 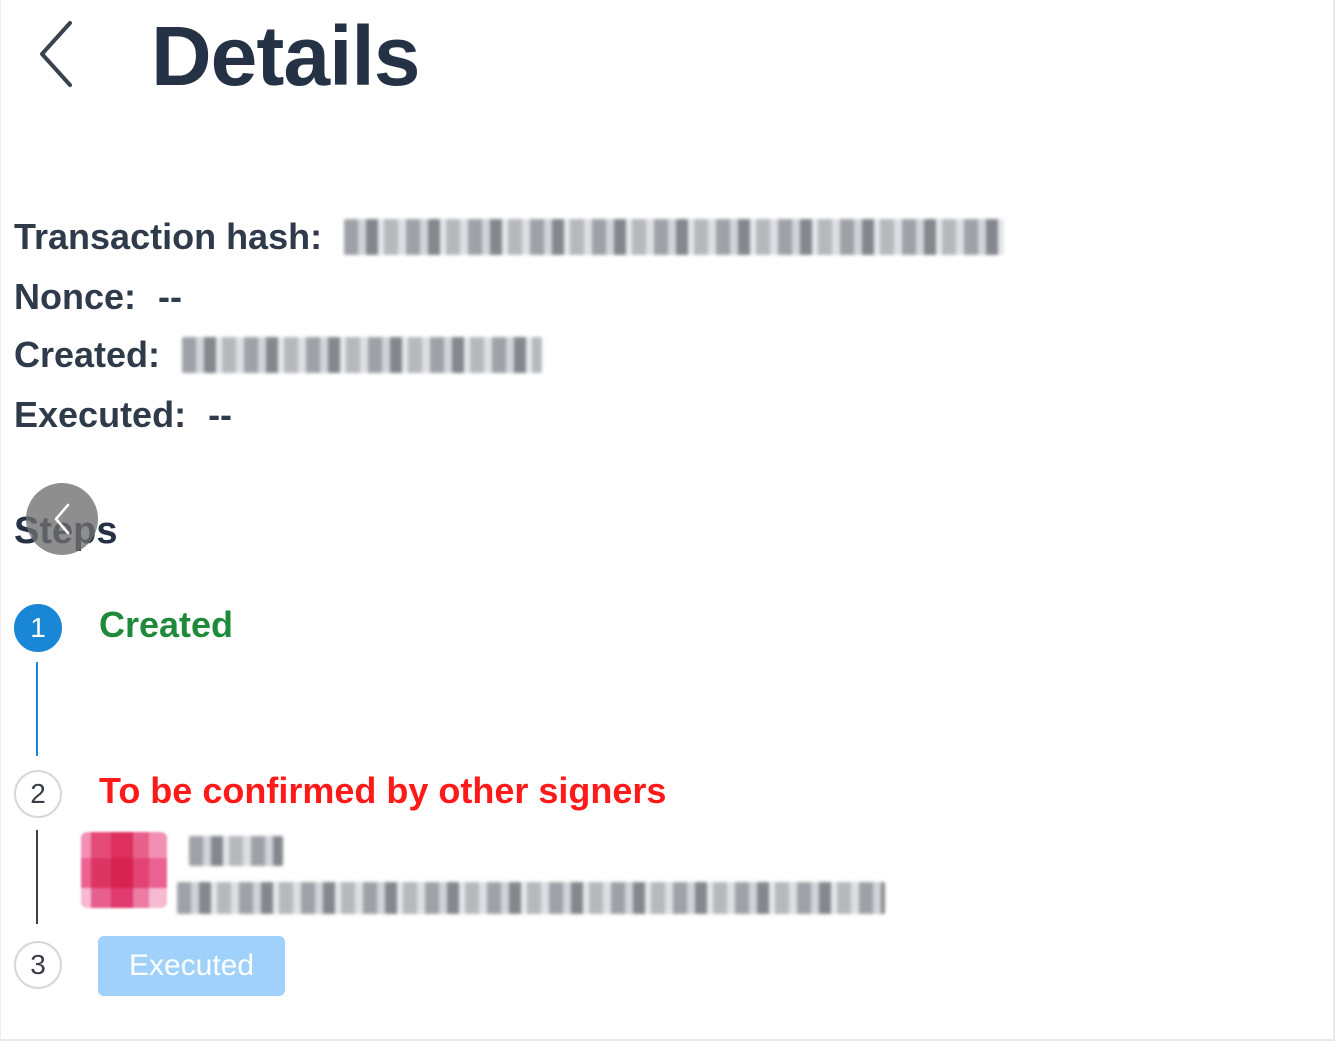 What do you see at coordinates (38, 794) in the screenshot?
I see `step-2-indicator: 2` at bounding box center [38, 794].